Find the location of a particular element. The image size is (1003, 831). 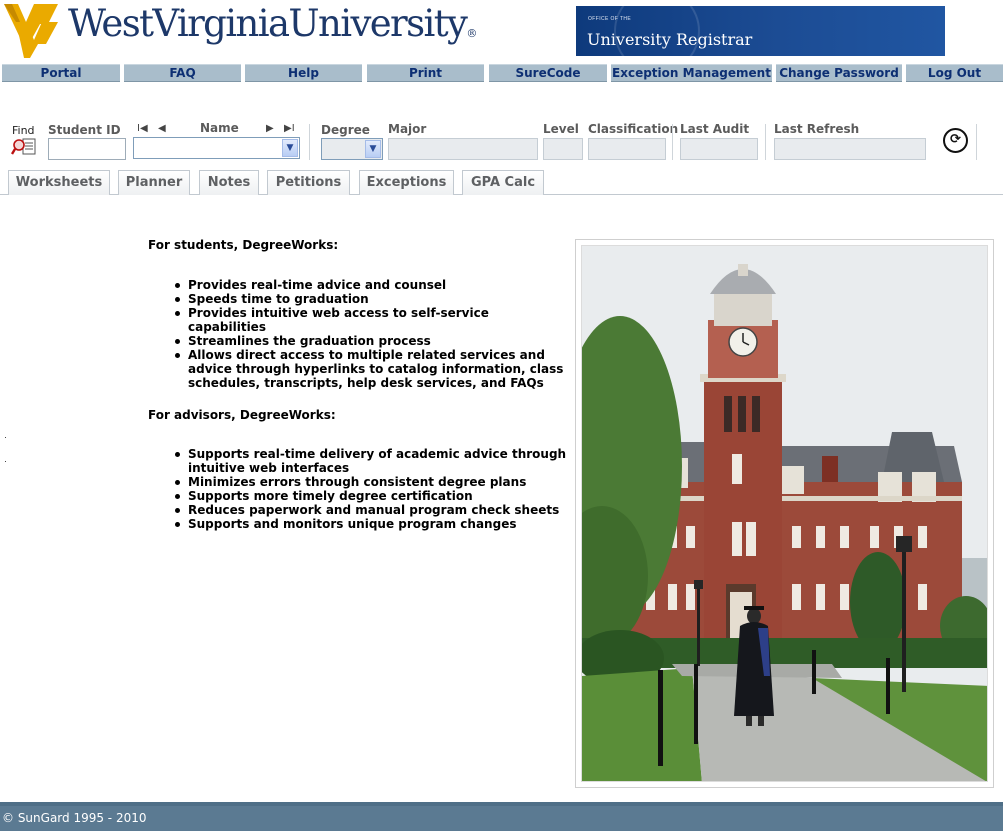

tab-petitions: Petitions is located at coordinates (308, 182).